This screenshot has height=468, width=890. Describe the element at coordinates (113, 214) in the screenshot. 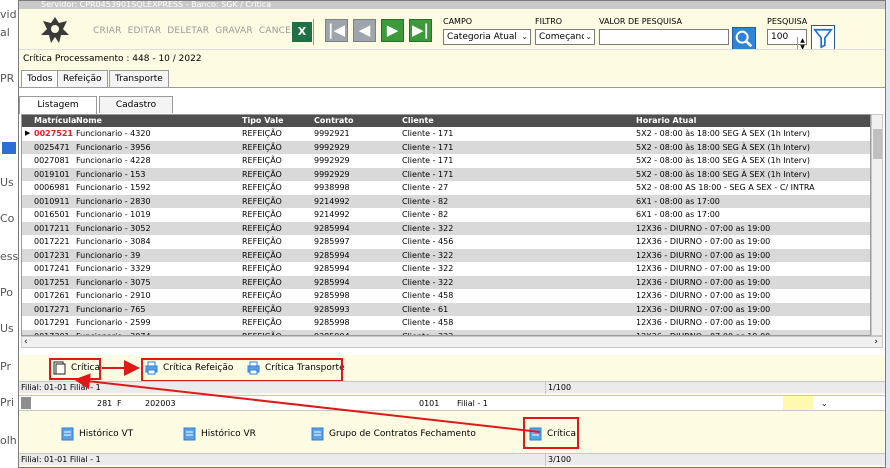

I see `table-cell: Funcionario - 1019` at that location.